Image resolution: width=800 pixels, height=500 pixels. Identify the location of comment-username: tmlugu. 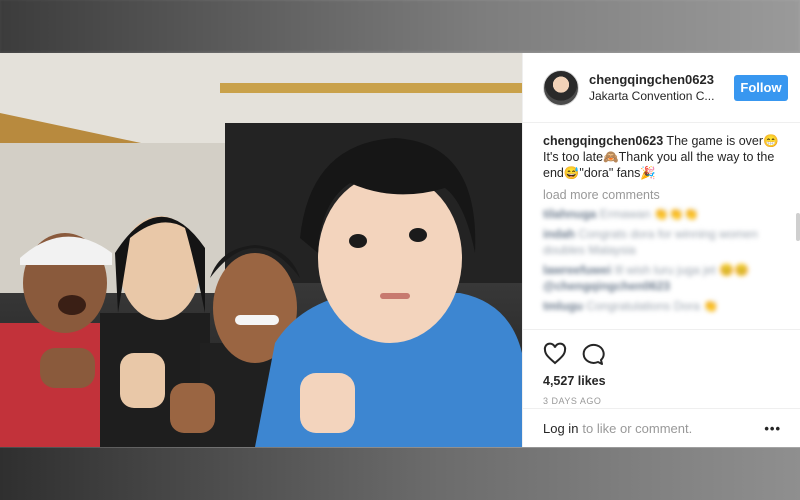
(563, 306).